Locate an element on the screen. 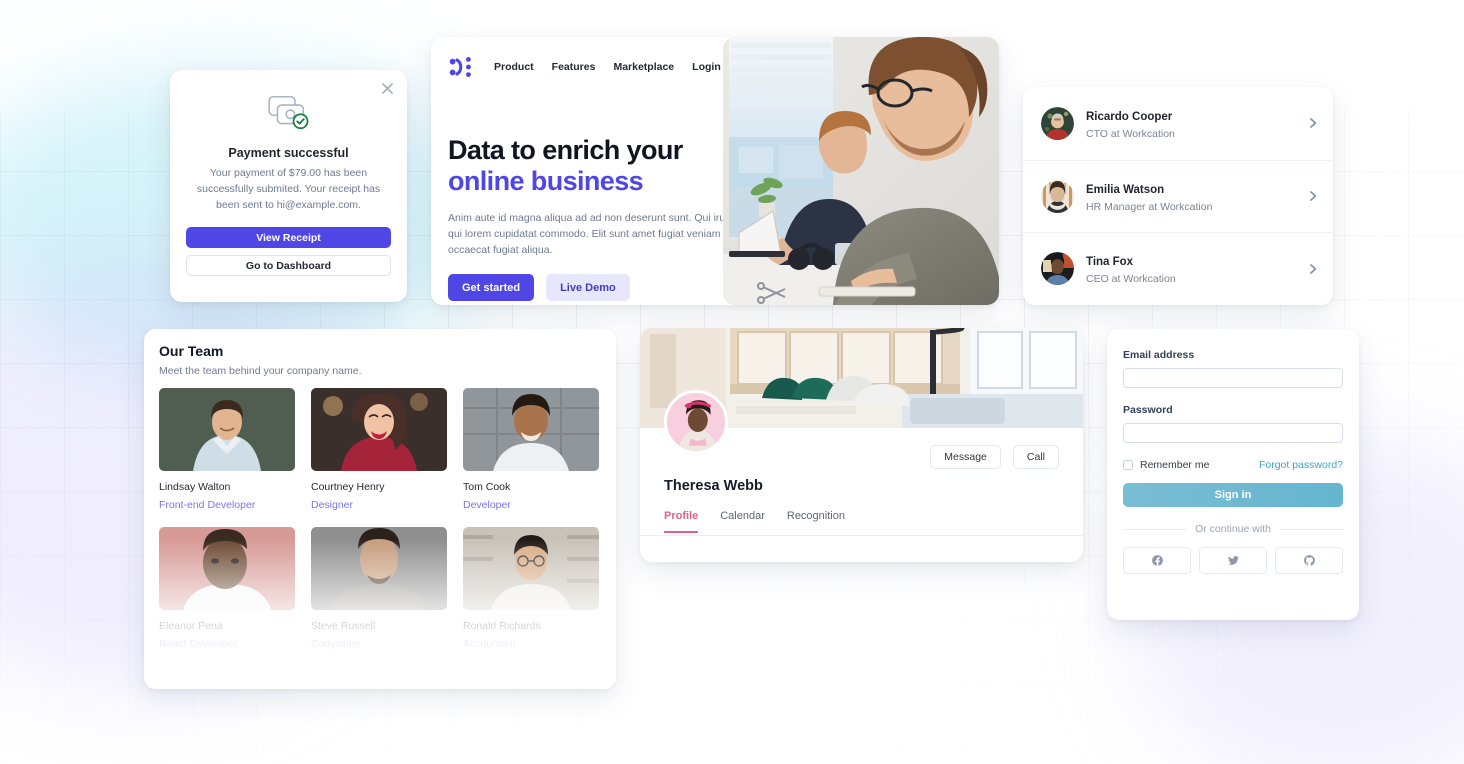 The width and height of the screenshot is (1464, 764). nav-item-features: Features is located at coordinates (574, 67).